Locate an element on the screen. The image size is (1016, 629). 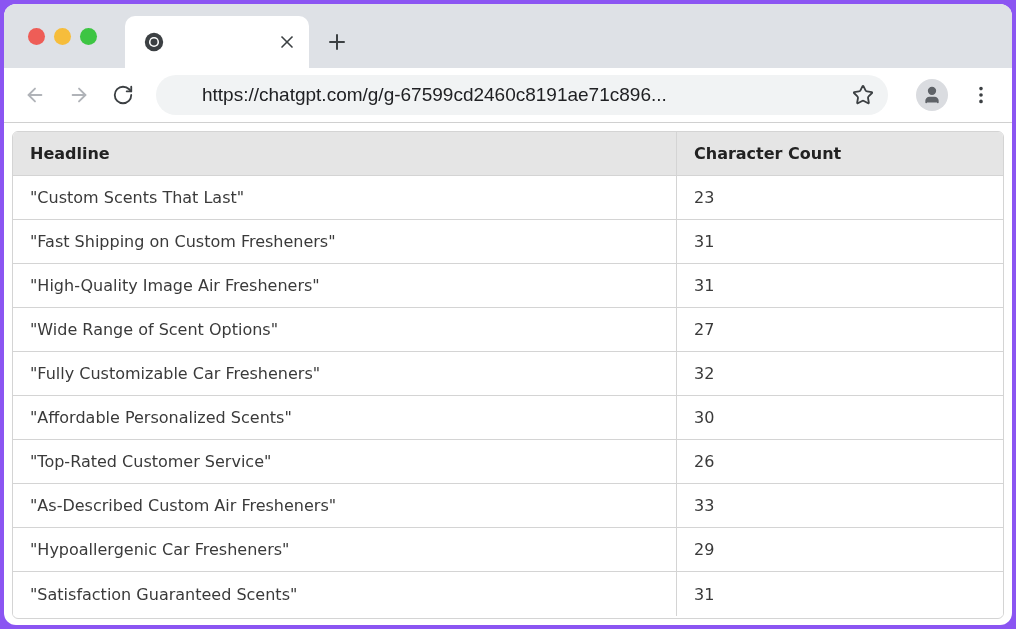
browser-tab is located at coordinates (217, 42).